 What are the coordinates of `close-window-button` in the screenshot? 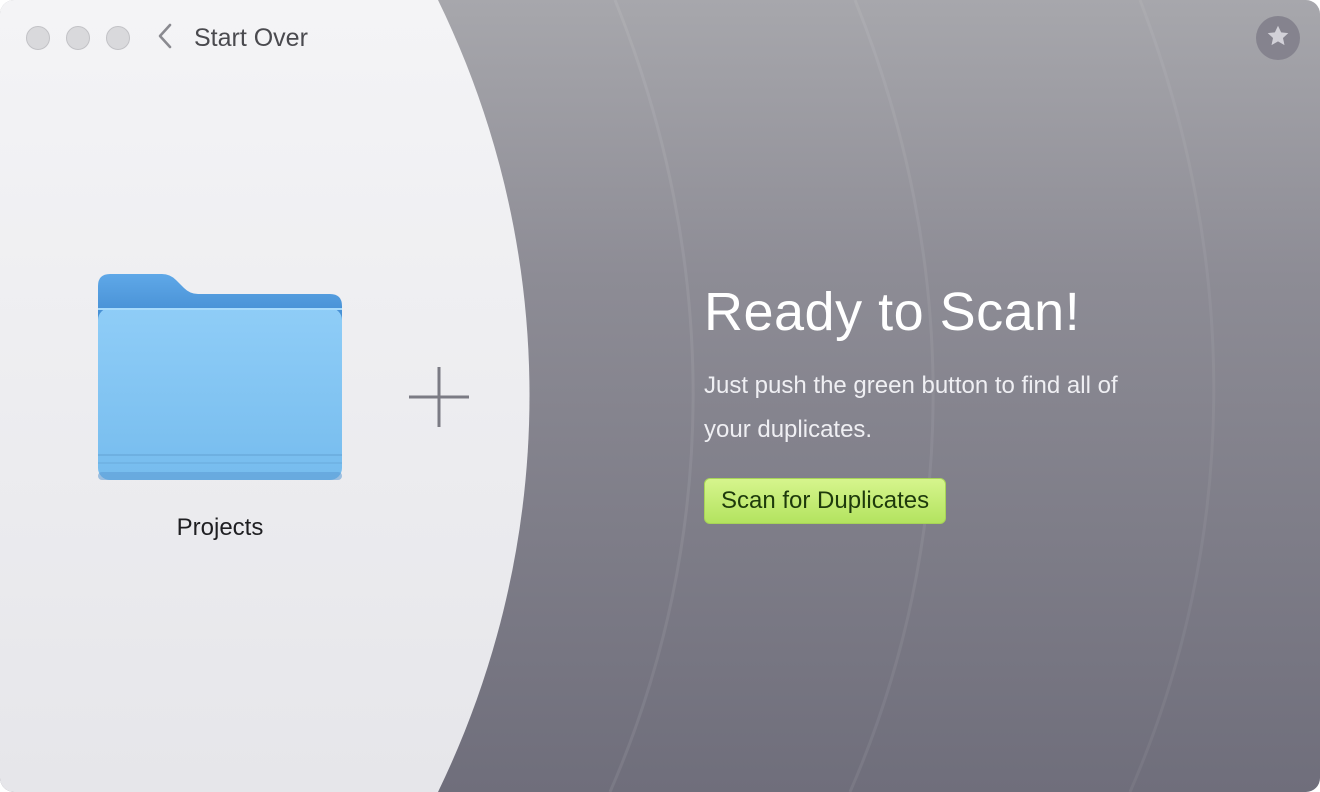 It's located at (38, 38).